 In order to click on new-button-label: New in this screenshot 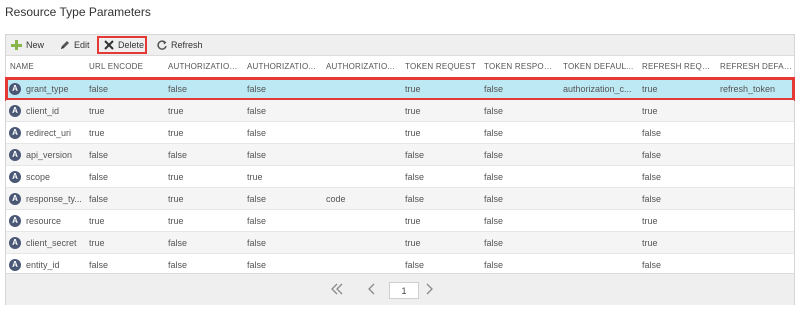, I will do `click(35, 45)`.